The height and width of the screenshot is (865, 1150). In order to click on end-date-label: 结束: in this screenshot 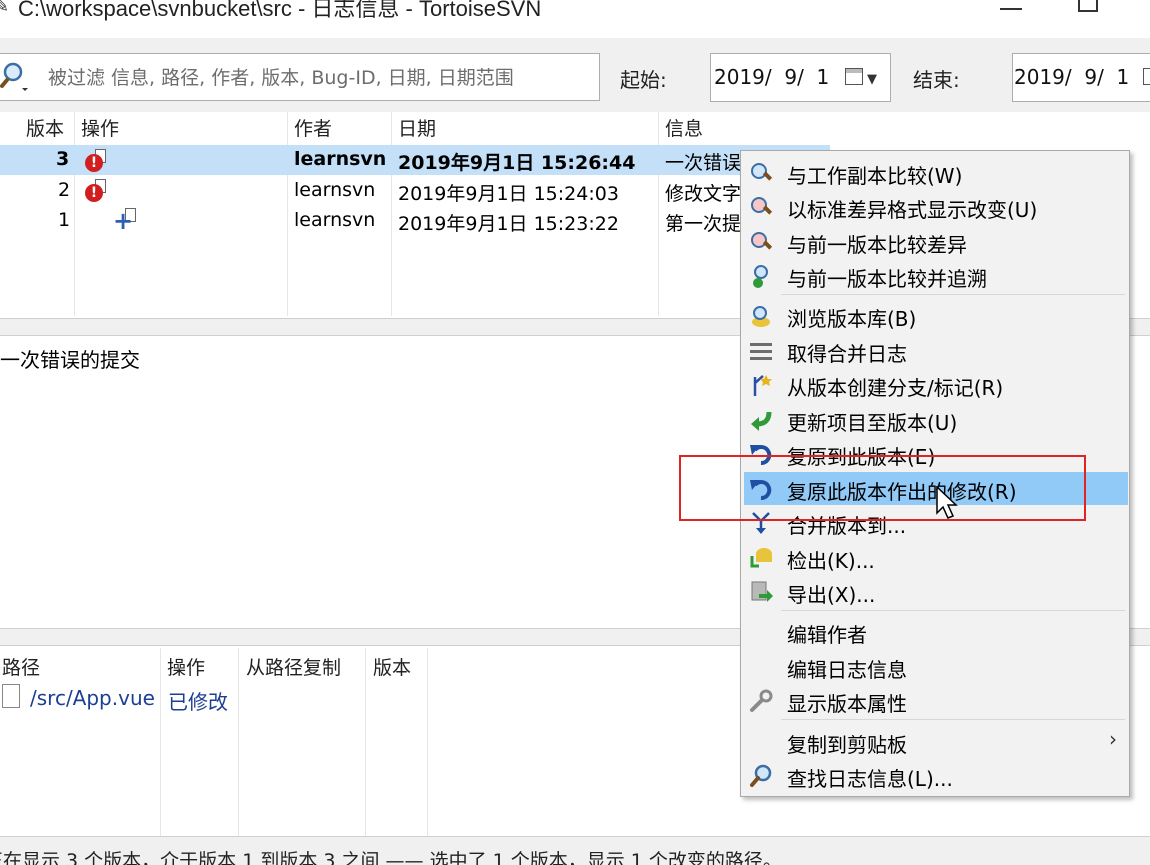, I will do `click(936, 80)`.